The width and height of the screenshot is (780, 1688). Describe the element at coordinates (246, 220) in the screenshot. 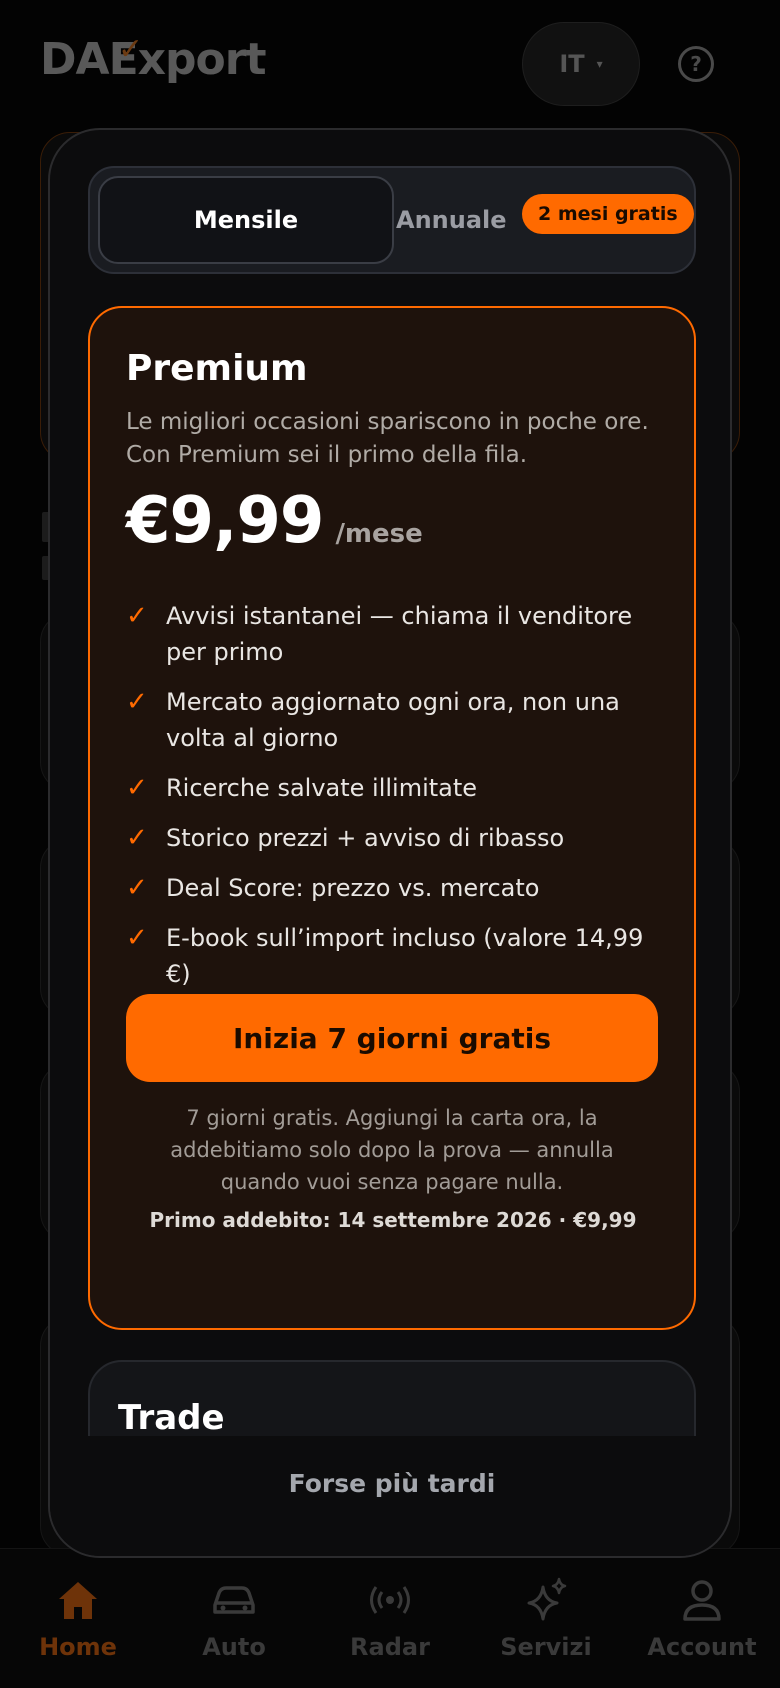

I see `billing-option-monthly: Mensile` at that location.